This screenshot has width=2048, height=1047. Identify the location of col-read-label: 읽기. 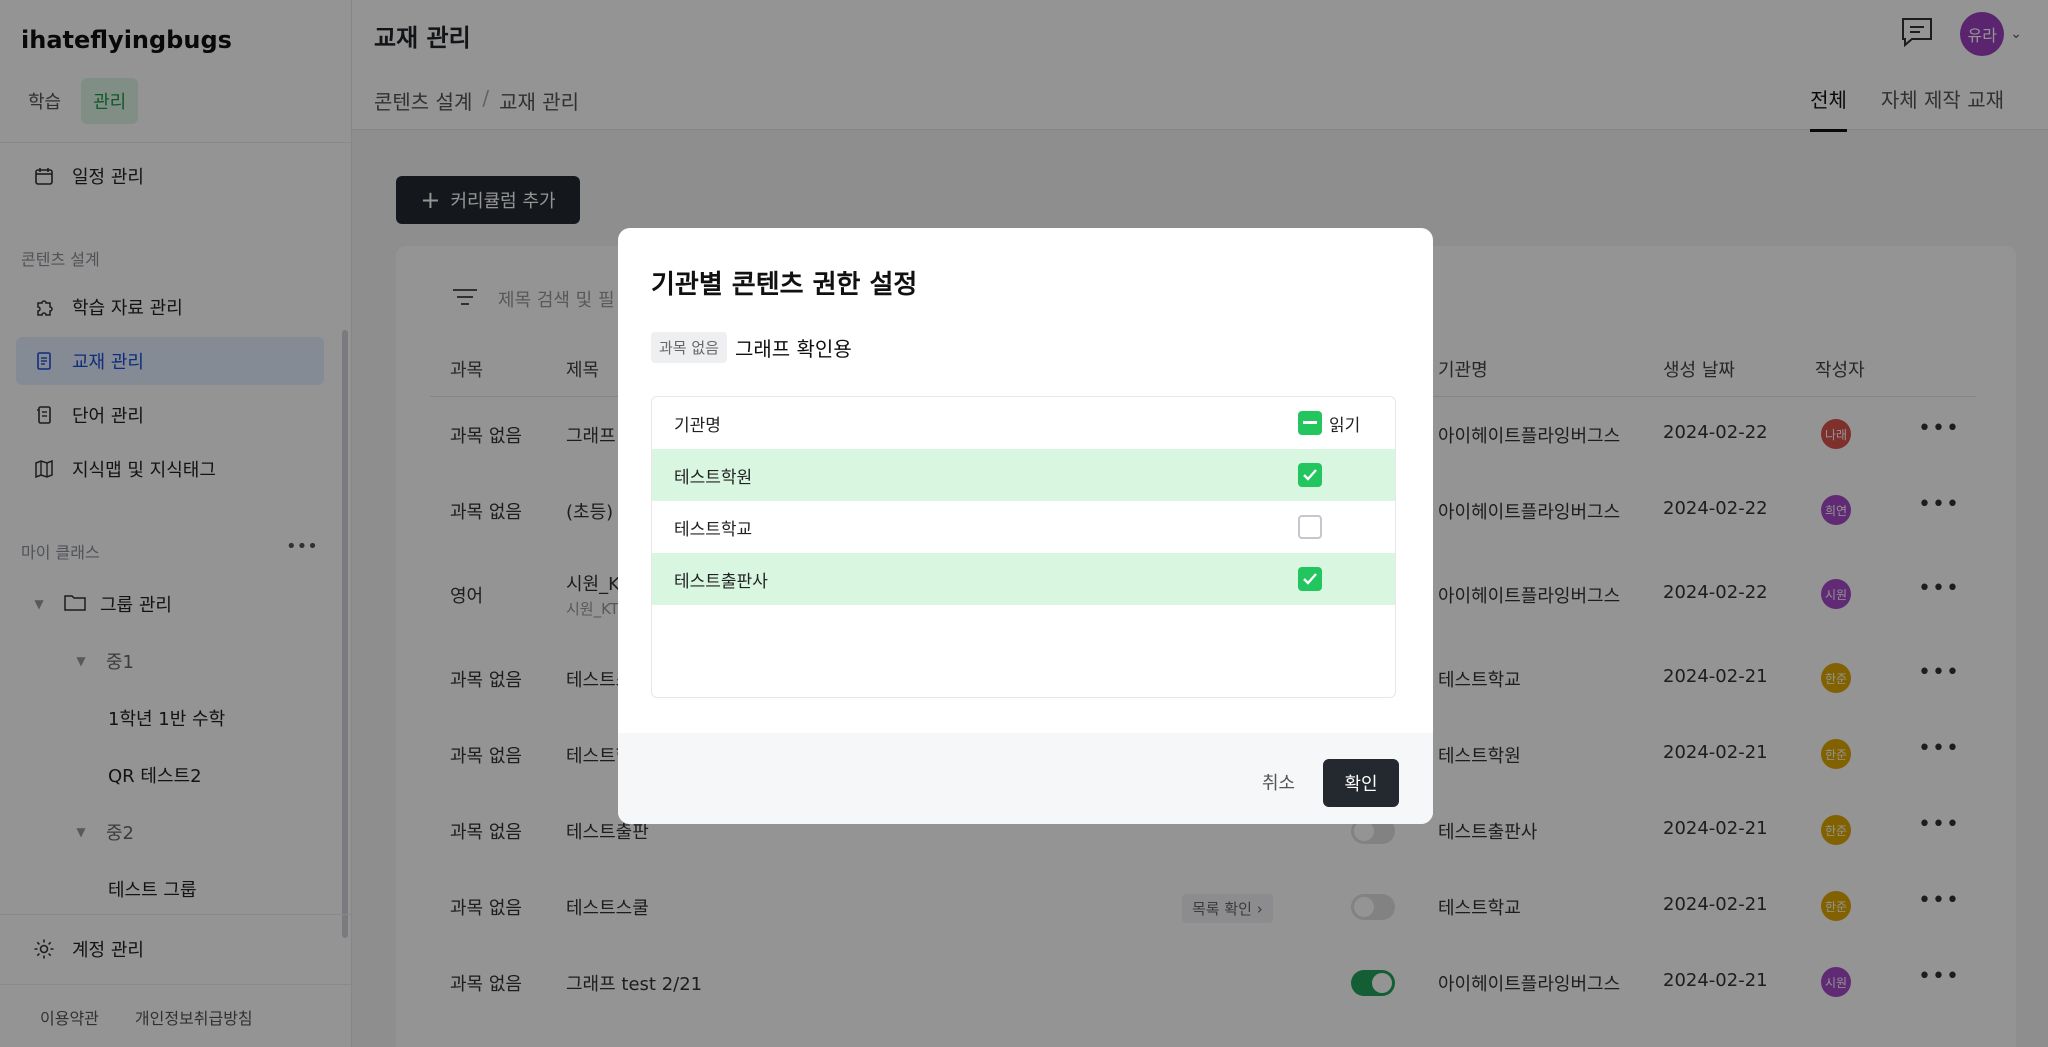
(1345, 426).